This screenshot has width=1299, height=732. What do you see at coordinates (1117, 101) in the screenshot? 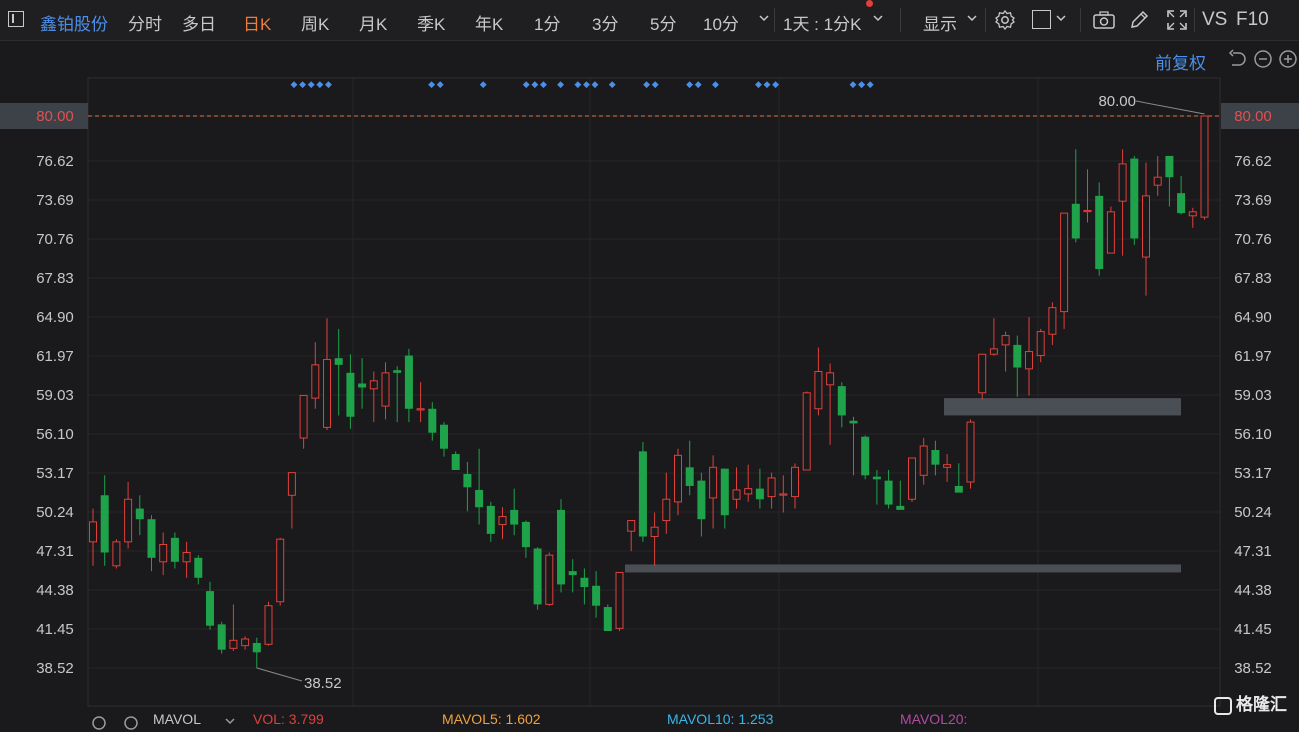
I see `period-high-label: 80.00` at bounding box center [1117, 101].